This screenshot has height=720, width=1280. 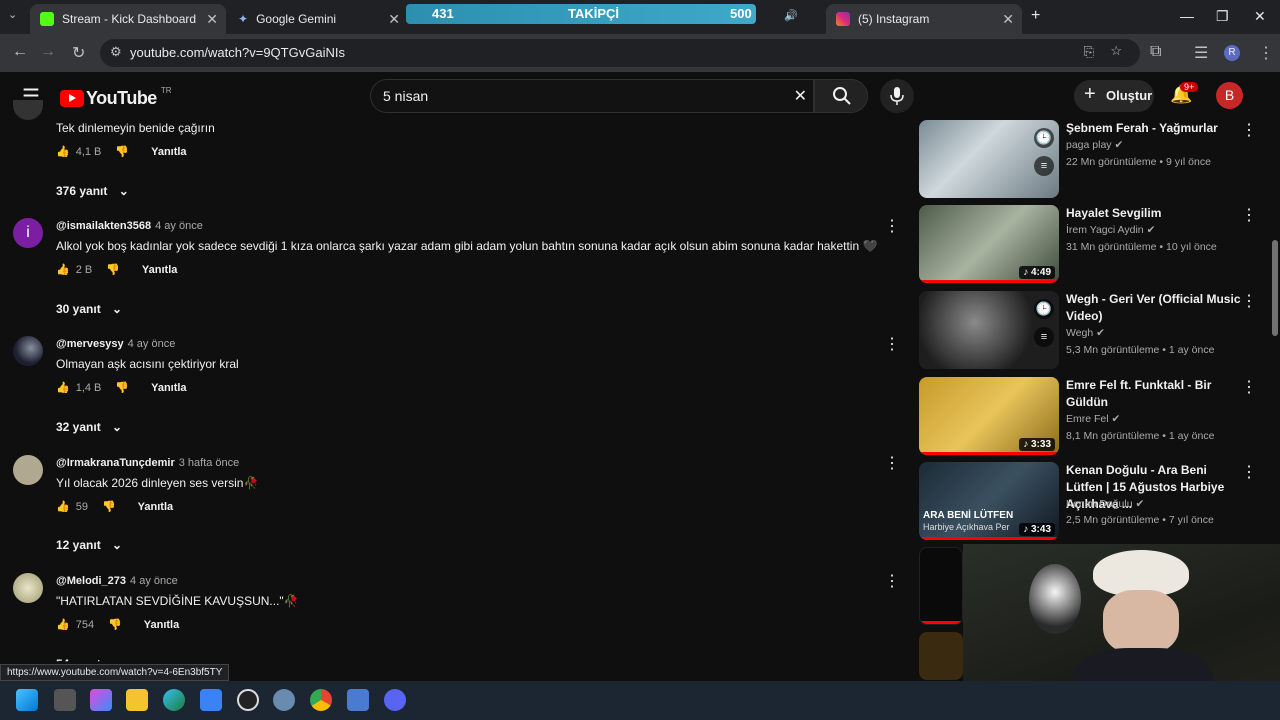 I want to click on reload-icon: ↻, so click(x=78, y=53).